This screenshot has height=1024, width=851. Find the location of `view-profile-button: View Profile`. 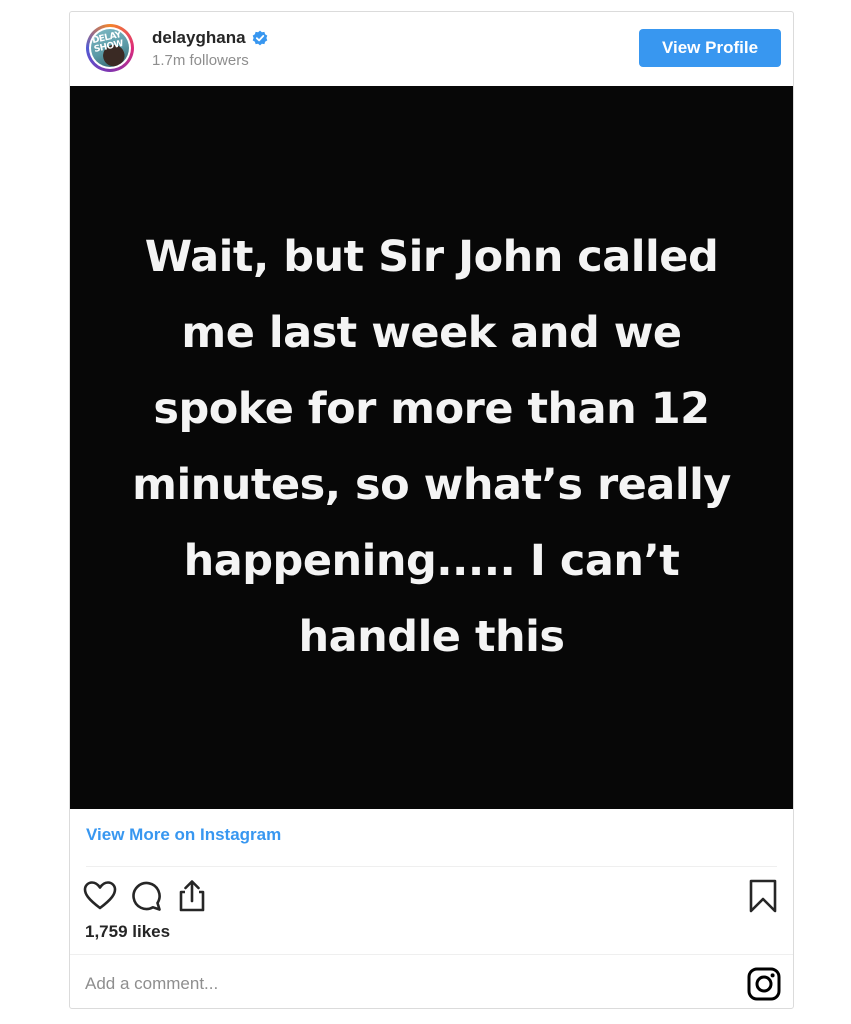

view-profile-button: View Profile is located at coordinates (710, 48).